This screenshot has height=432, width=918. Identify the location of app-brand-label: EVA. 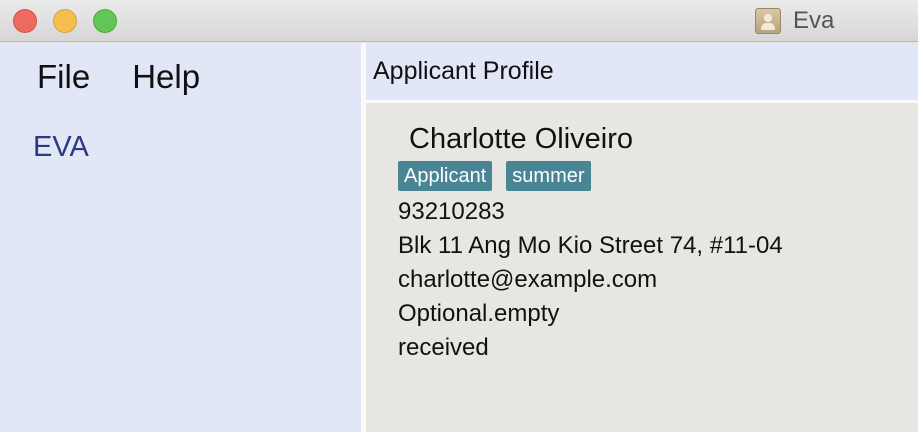
(61, 147).